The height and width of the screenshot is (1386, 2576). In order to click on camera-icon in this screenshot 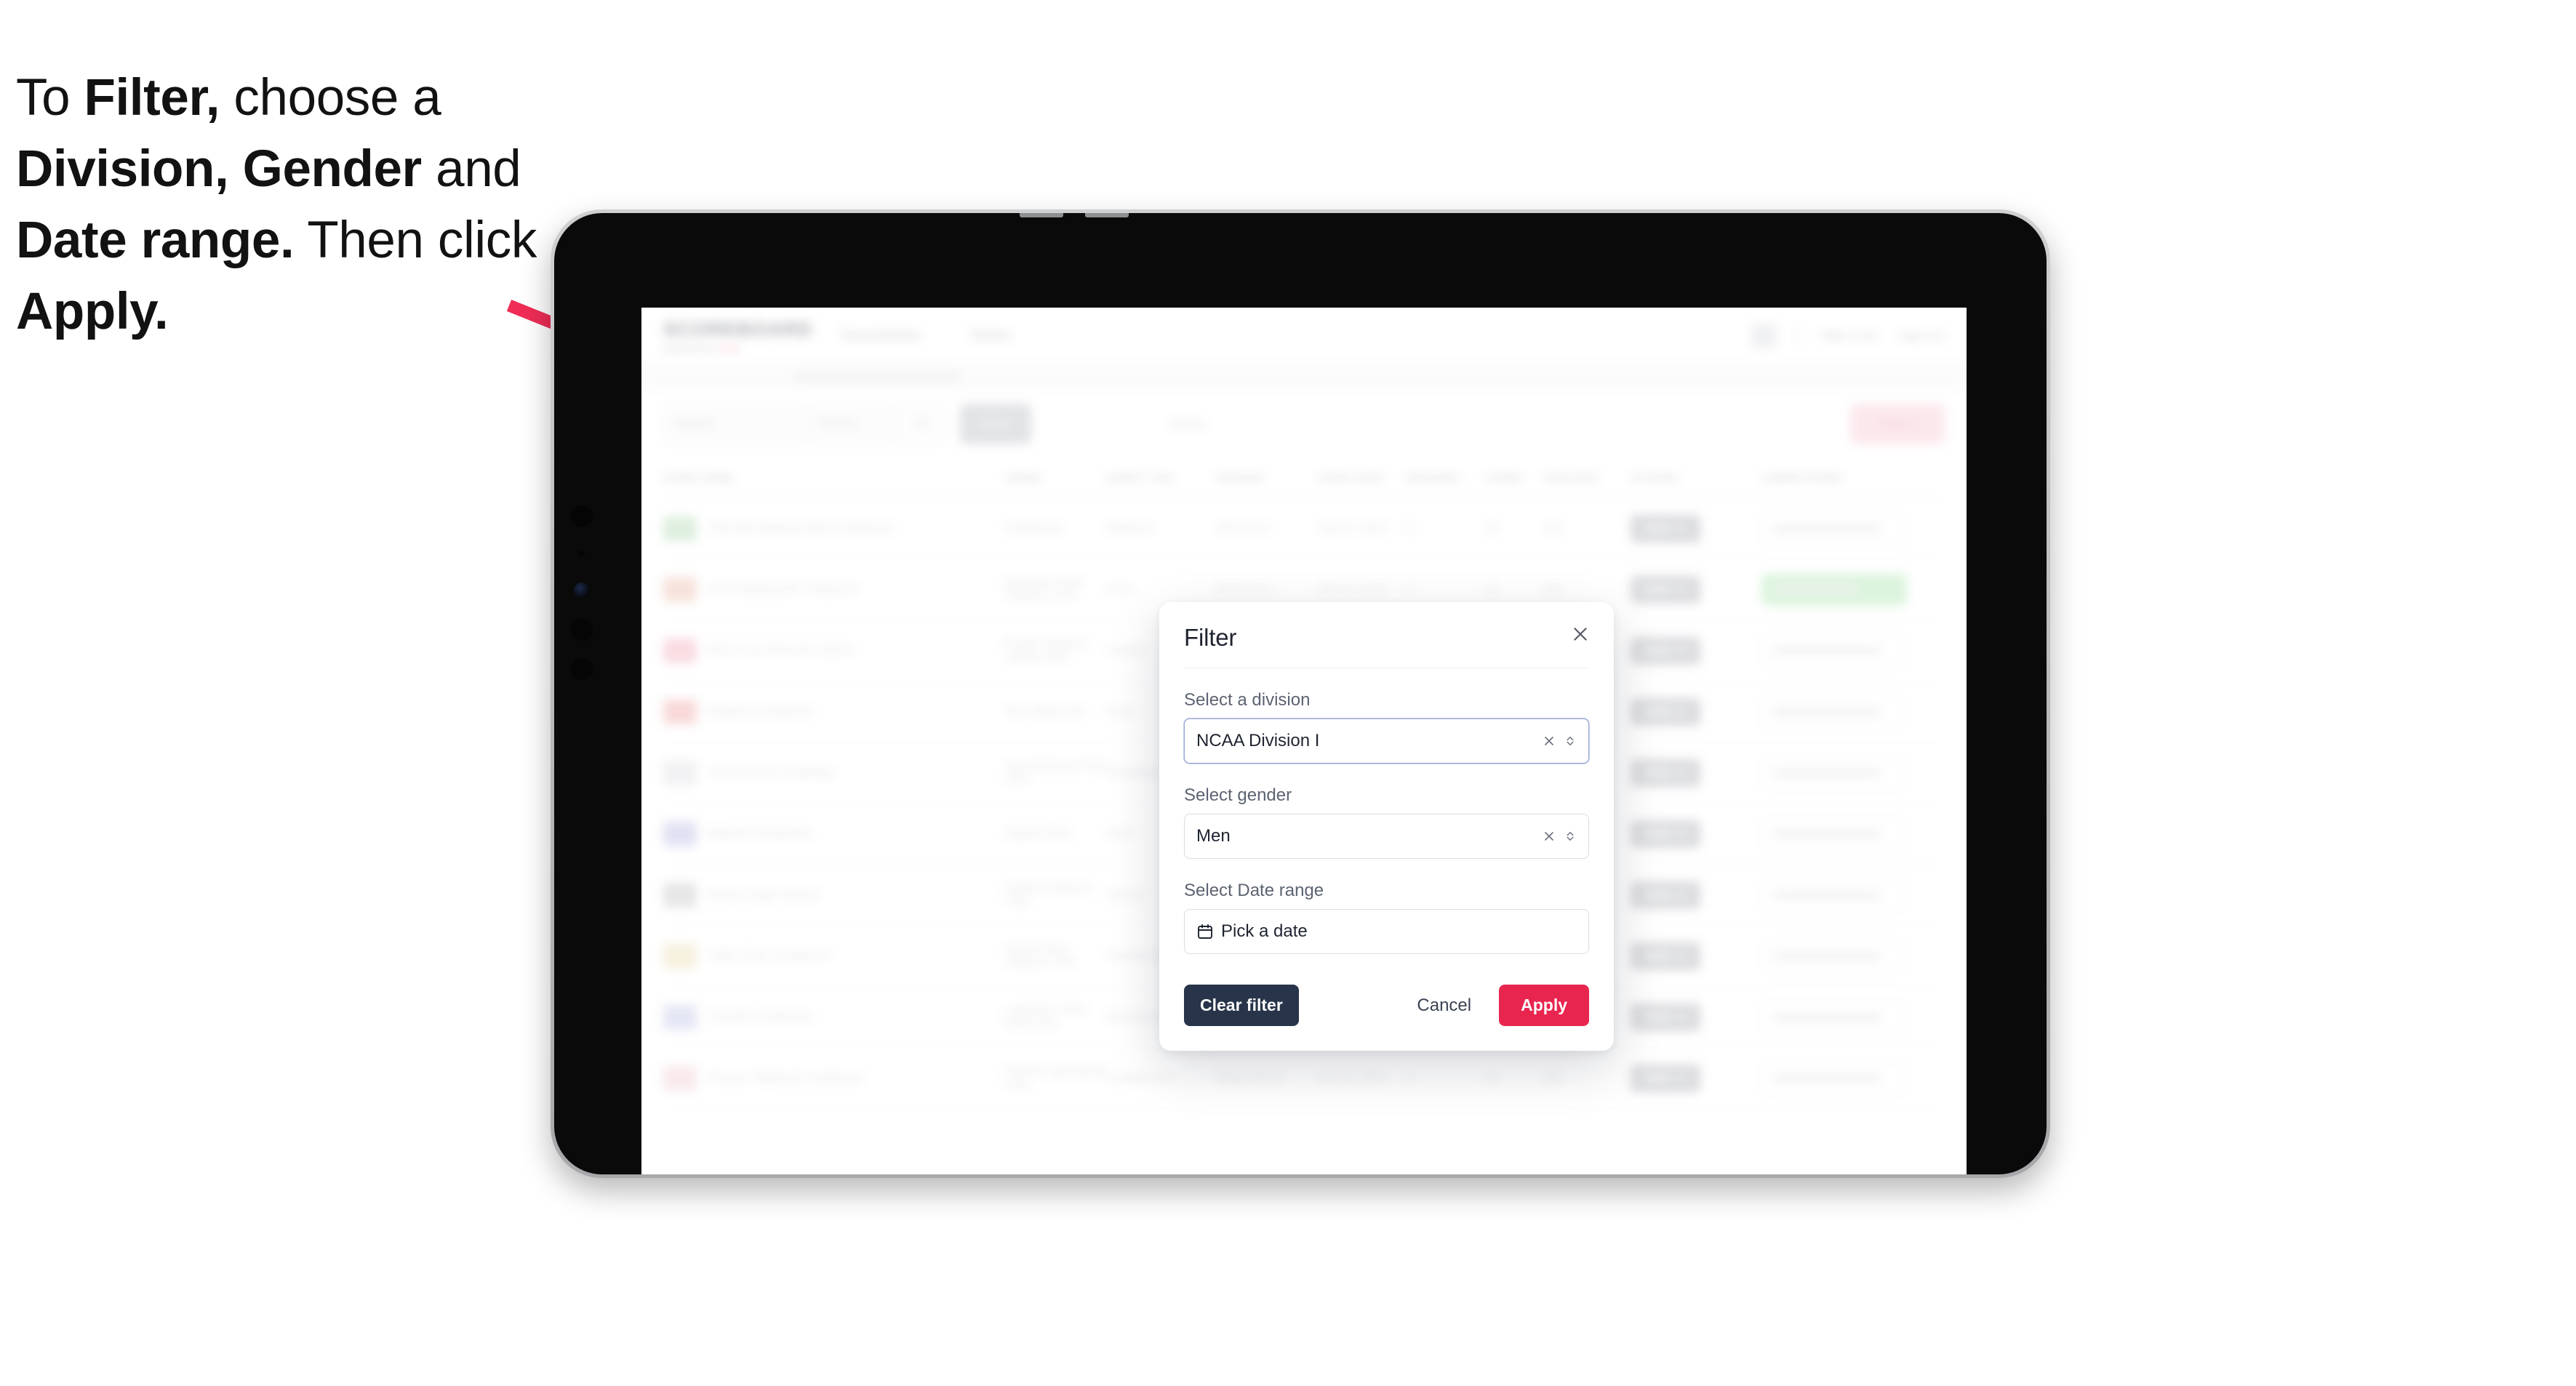, I will do `click(582, 516)`.